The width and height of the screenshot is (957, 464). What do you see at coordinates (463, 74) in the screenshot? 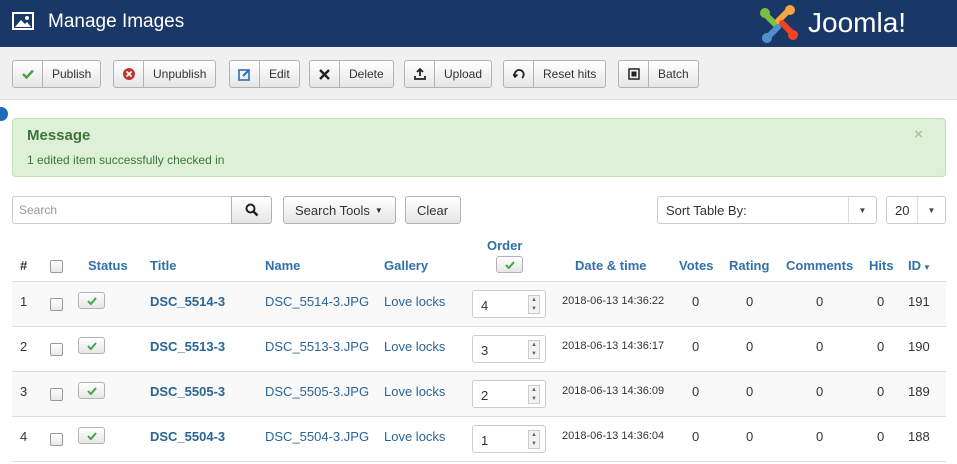
I see `upload-label: Upload` at bounding box center [463, 74].